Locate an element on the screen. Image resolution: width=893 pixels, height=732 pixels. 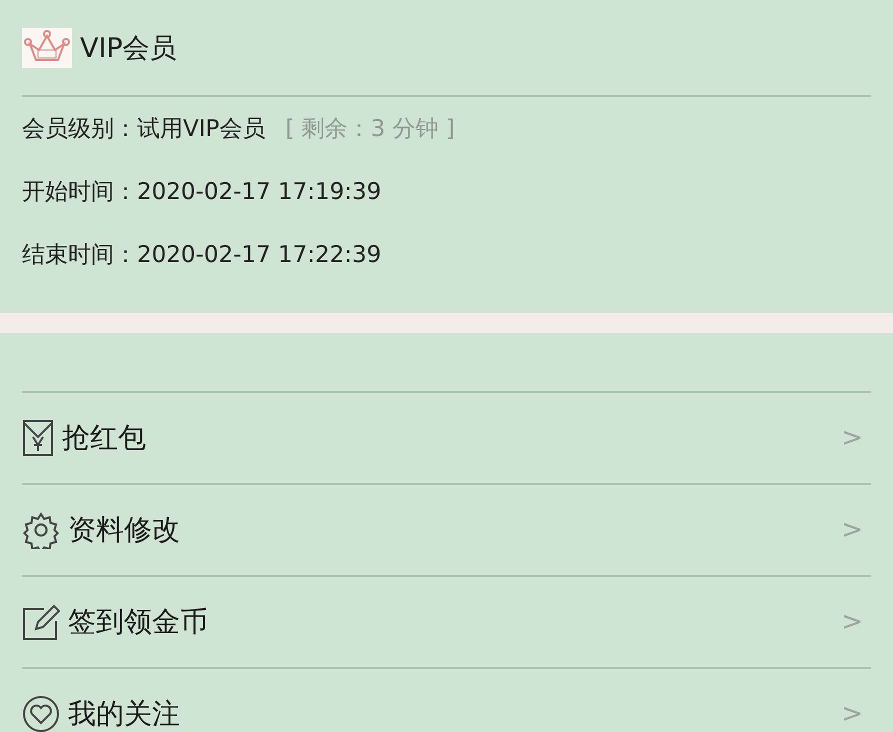
menu-item: 抢红包 > is located at coordinates (446, 437).